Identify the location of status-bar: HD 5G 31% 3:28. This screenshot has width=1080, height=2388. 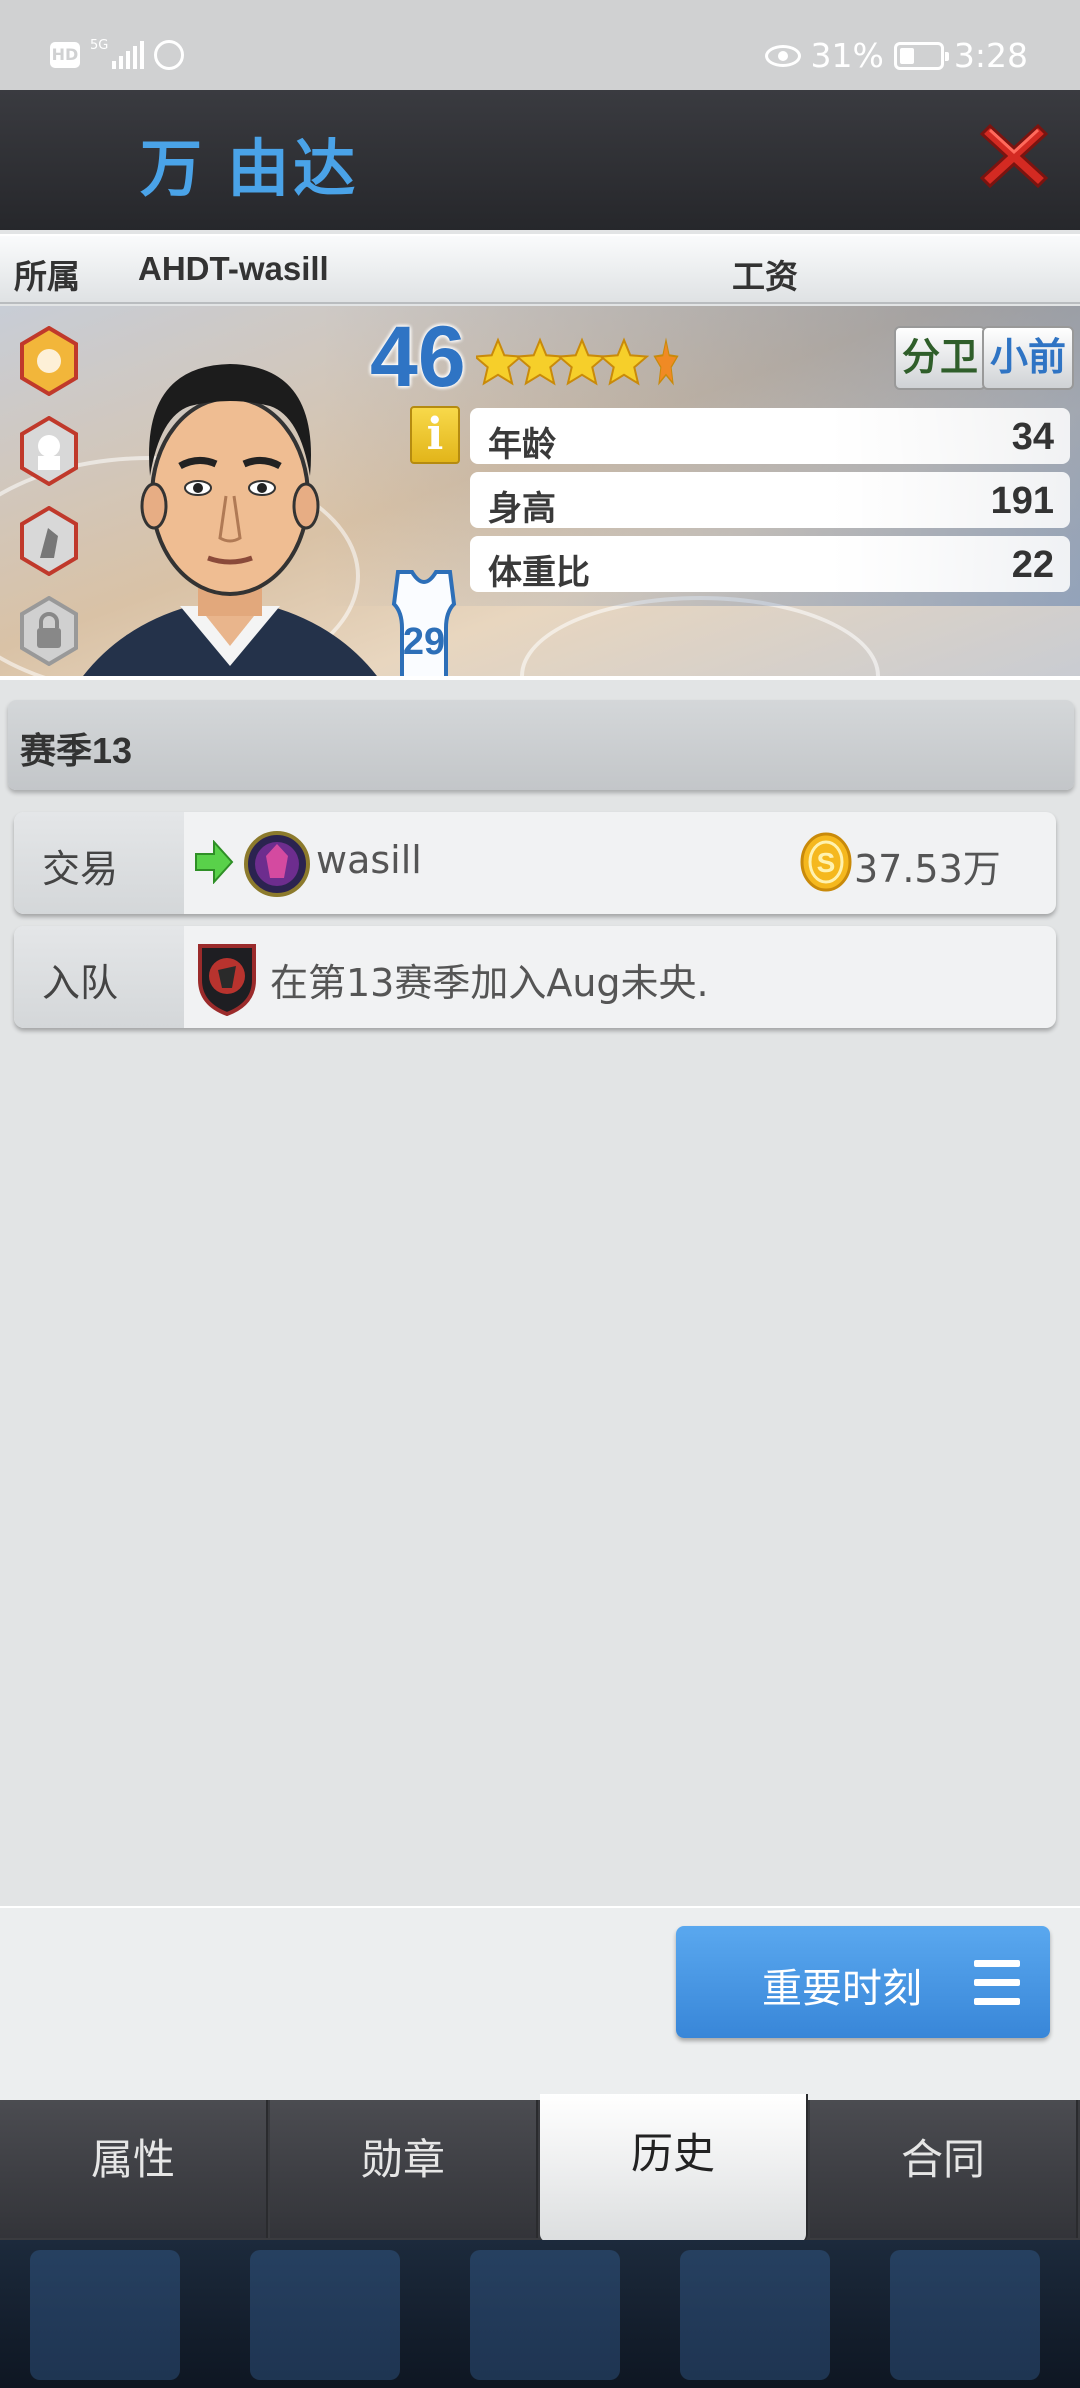
(540, 45).